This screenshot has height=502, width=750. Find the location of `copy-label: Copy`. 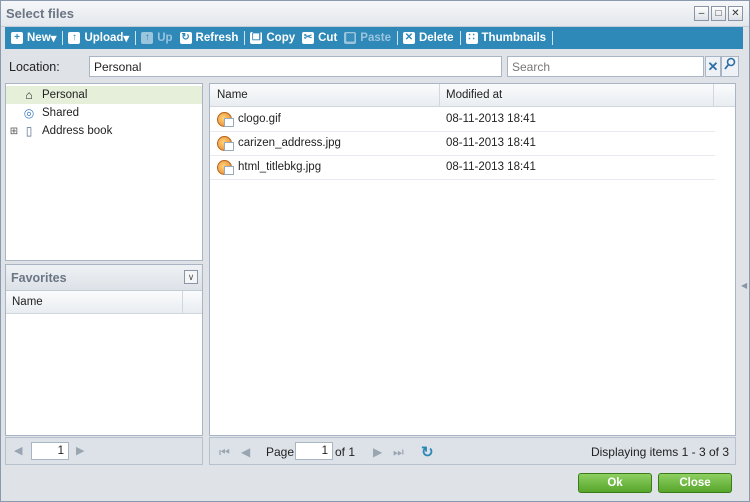

copy-label: Copy is located at coordinates (281, 38).